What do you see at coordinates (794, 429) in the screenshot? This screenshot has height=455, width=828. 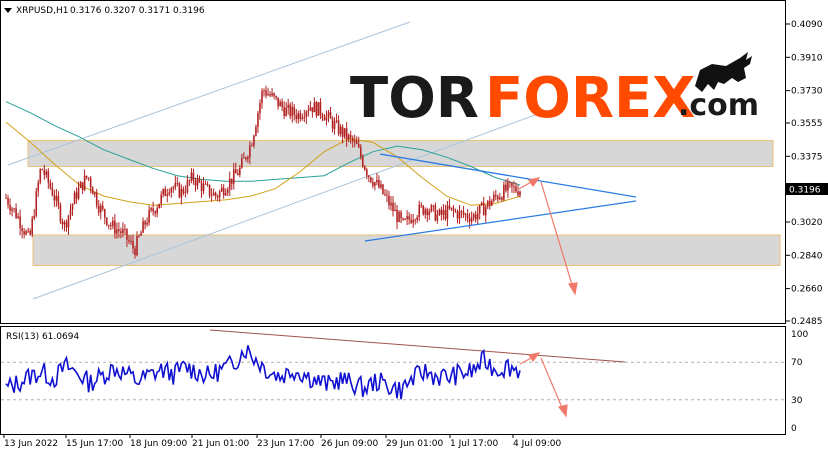 I see `rsi-tick-label: 0` at bounding box center [794, 429].